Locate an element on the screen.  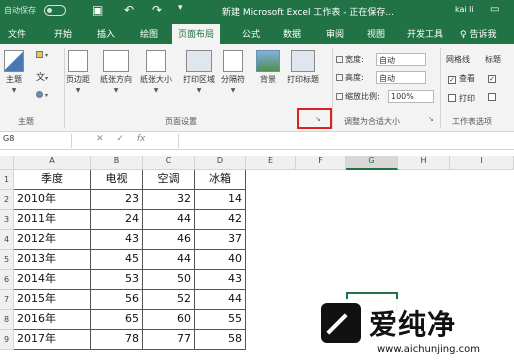
tab-view: 视图 is located at coordinates (376, 33).